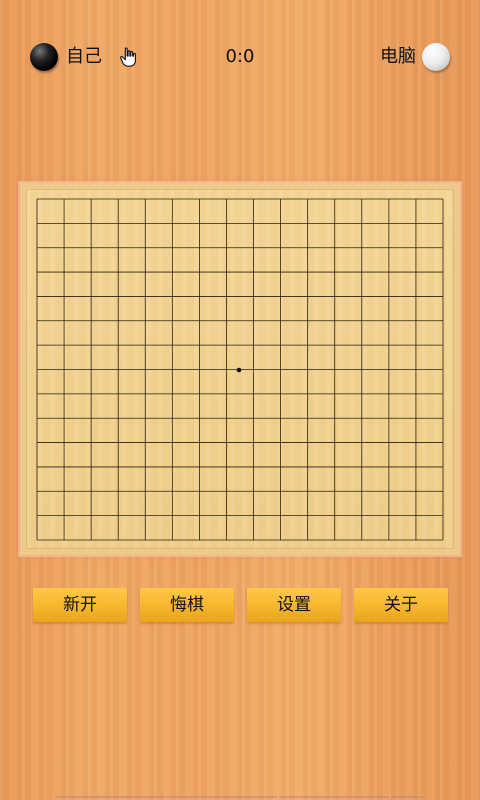 The width and height of the screenshot is (480, 800). Describe the element at coordinates (401, 605) in the screenshot. I see `about-button: 关于` at that location.